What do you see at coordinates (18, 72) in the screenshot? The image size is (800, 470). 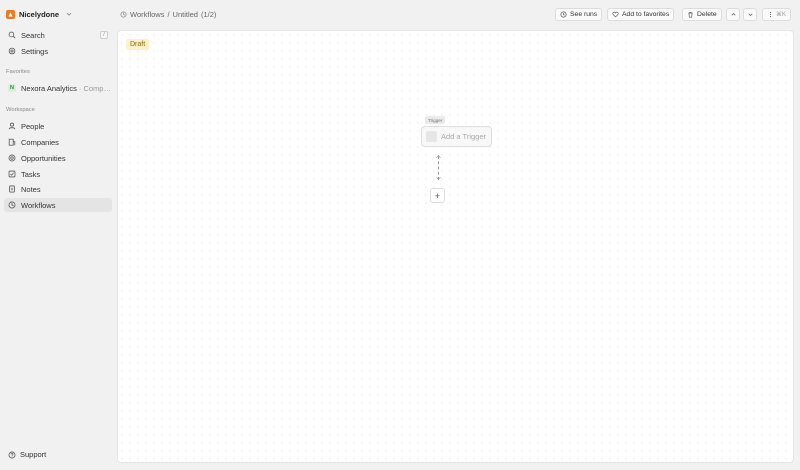 I see `favorites-heading: Favorites` at bounding box center [18, 72].